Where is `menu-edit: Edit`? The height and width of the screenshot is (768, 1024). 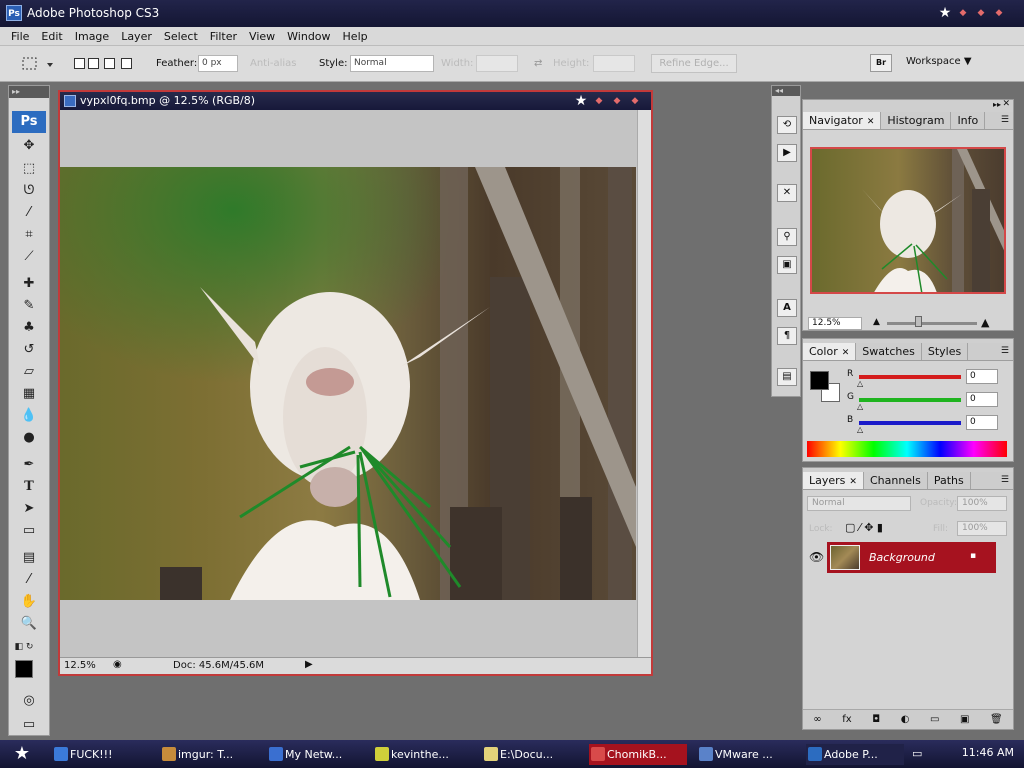 menu-edit: Edit is located at coordinates (51, 36).